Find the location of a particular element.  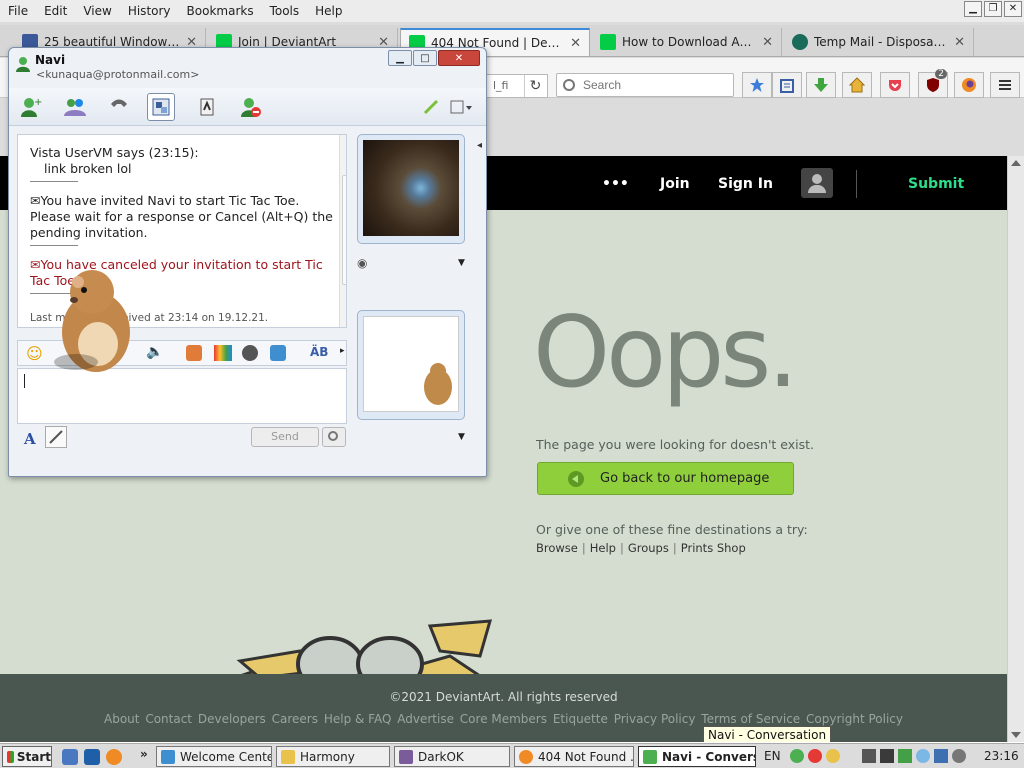

messenger-minimize-button: ▁ is located at coordinates (400, 58).